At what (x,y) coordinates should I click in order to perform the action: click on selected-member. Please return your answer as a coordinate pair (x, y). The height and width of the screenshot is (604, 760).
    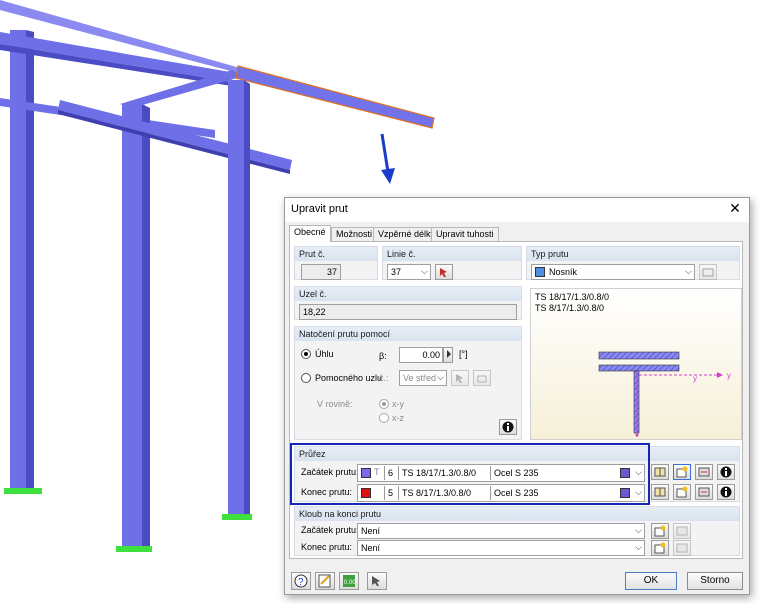
    Looking at the image, I should click on (335, 97).